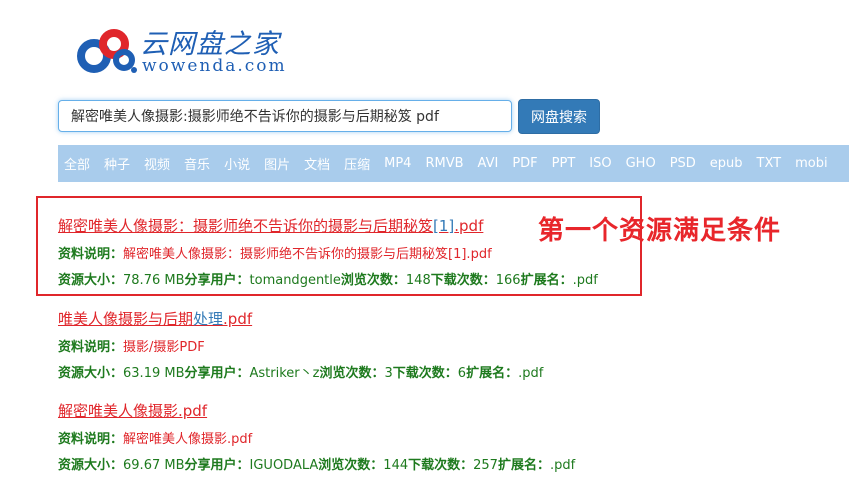 The height and width of the screenshot is (483, 849). I want to click on category-torrent: 种子, so click(117, 163).